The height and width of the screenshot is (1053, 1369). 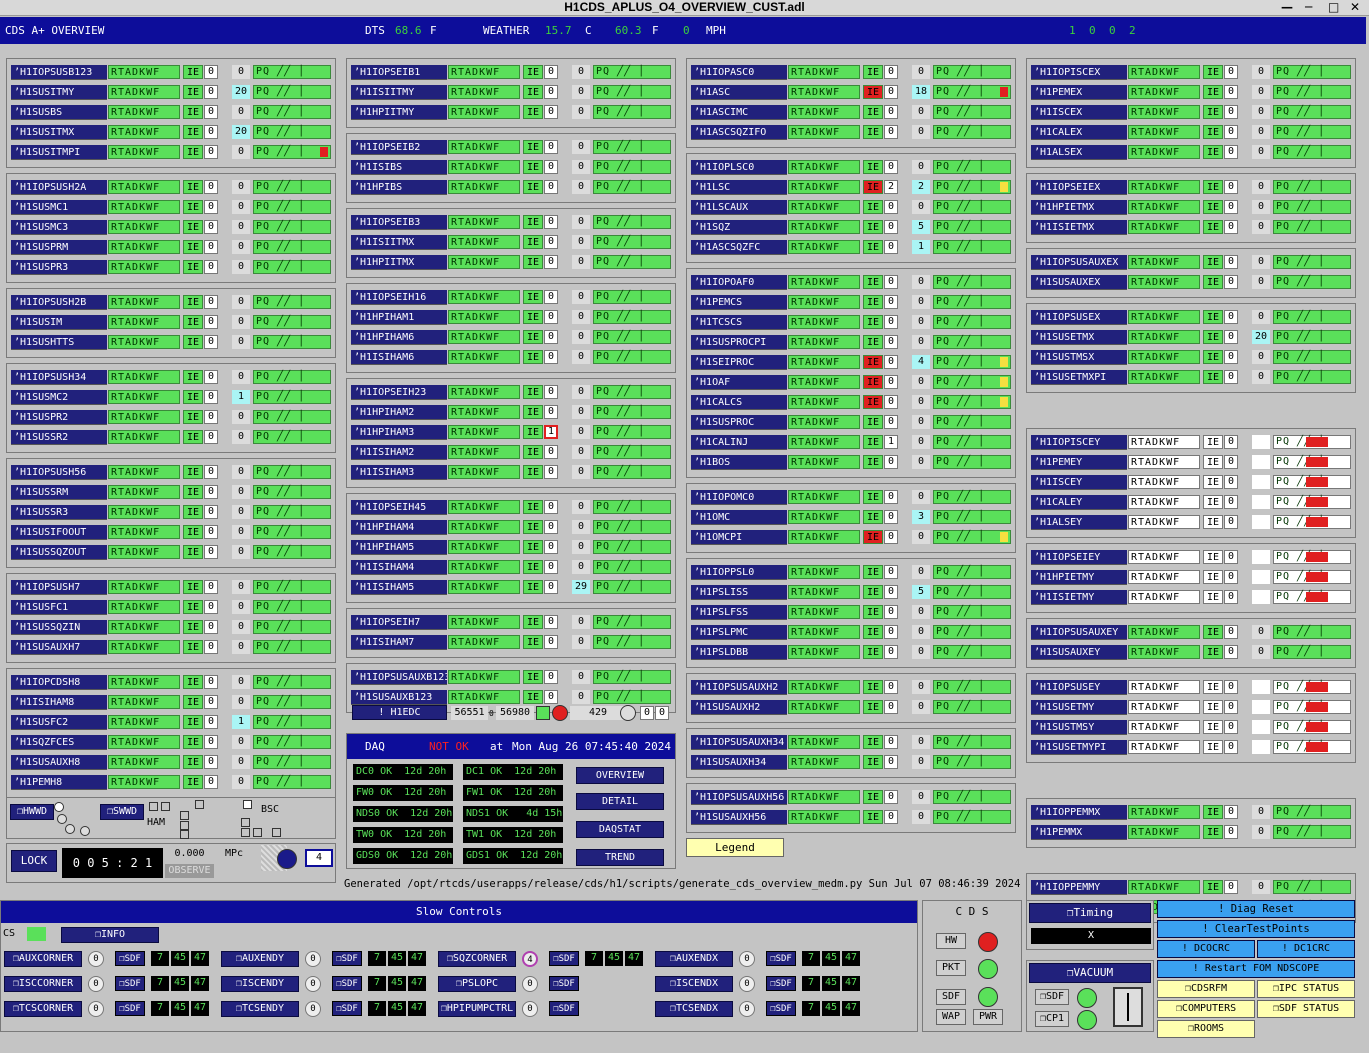 What do you see at coordinates (951, 997) in the screenshot?
I see `sdf-button: SDF` at bounding box center [951, 997].